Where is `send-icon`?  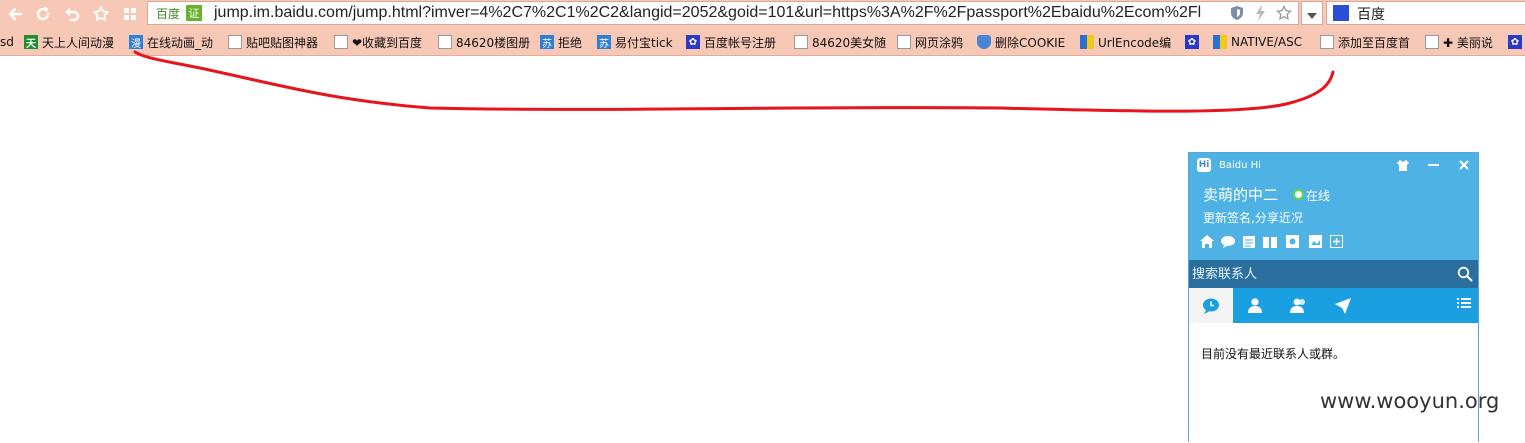 send-icon is located at coordinates (1343, 305).